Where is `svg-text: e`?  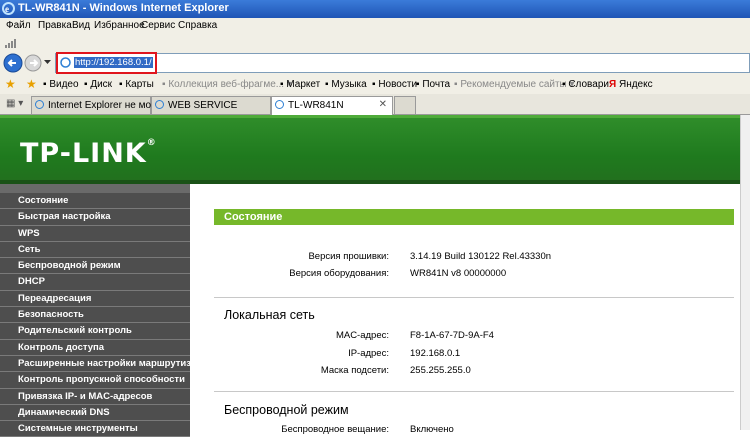 svg-text: e is located at coordinates (7, 9).